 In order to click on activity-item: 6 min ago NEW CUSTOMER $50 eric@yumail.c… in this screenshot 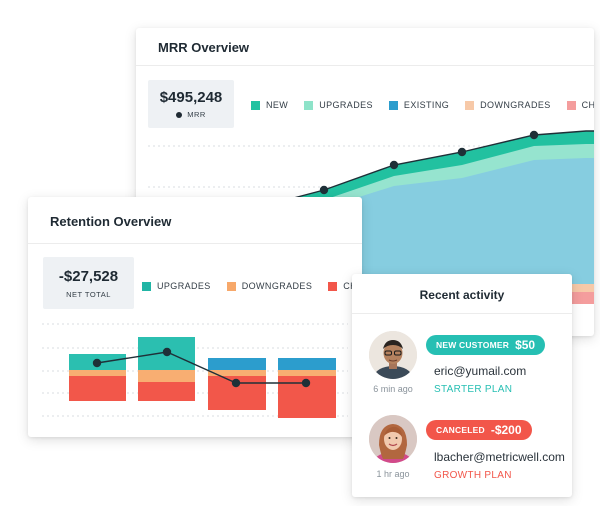, I will do `click(462, 362)`.